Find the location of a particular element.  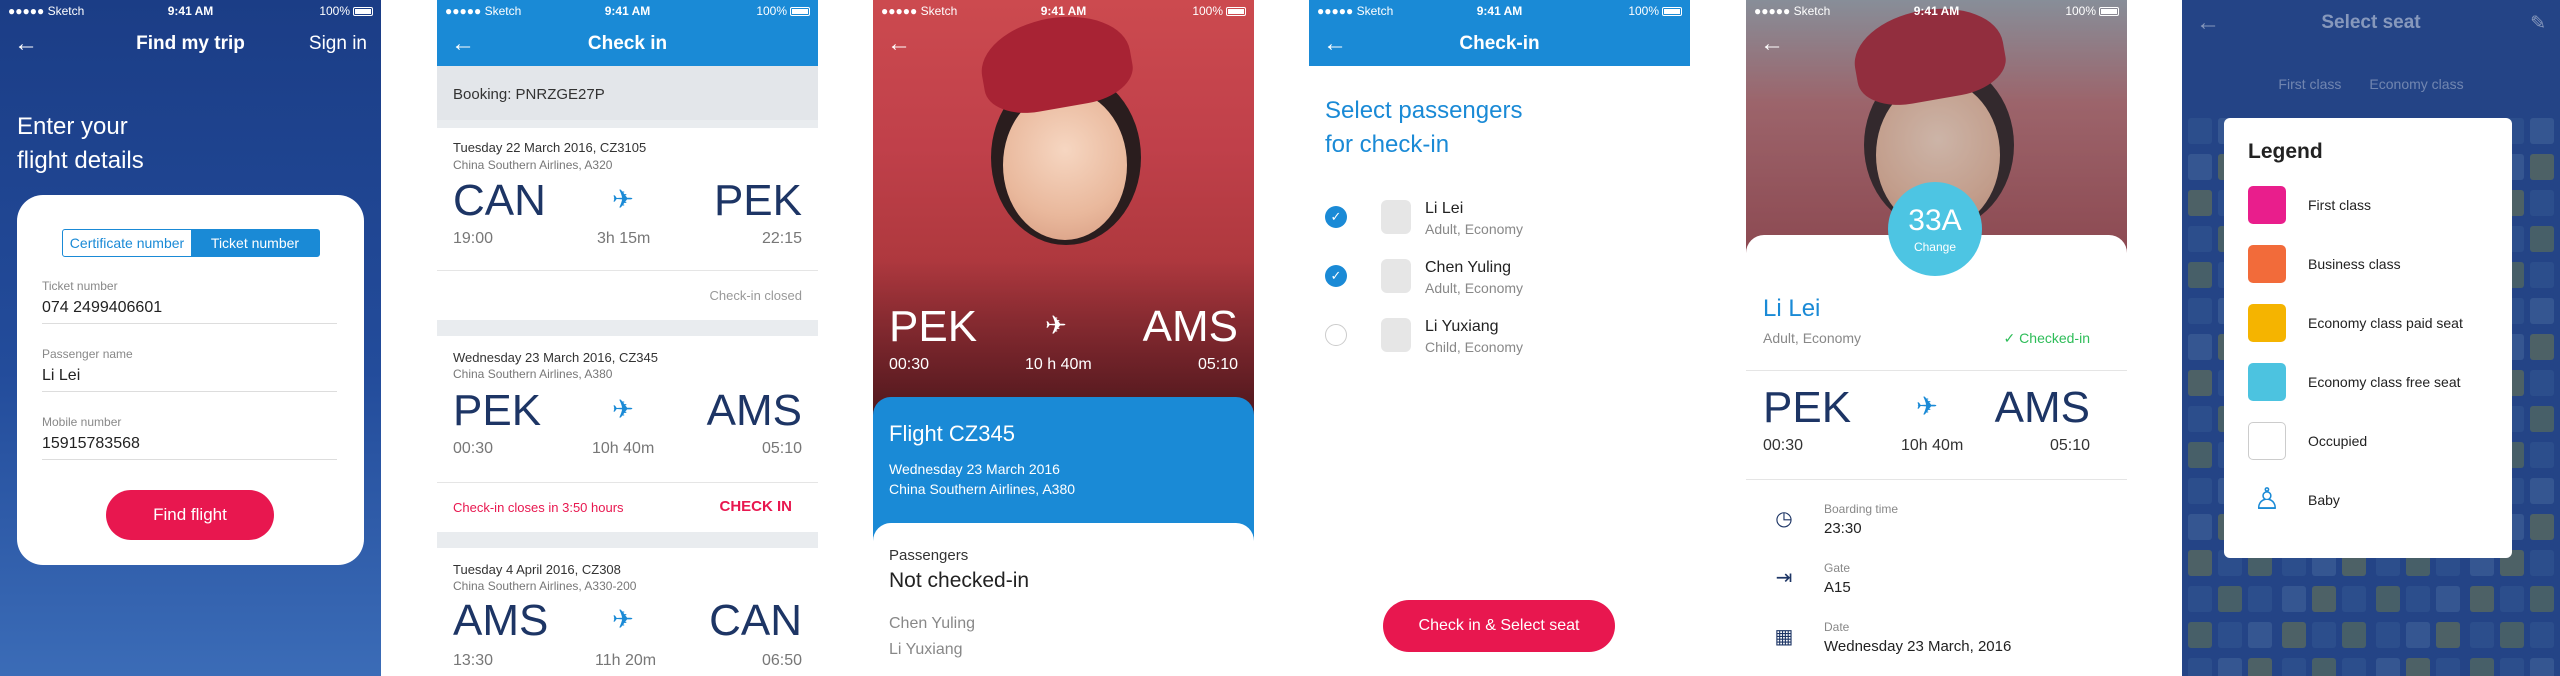

cabin-tabs: First class Economy class is located at coordinates (2371, 84).